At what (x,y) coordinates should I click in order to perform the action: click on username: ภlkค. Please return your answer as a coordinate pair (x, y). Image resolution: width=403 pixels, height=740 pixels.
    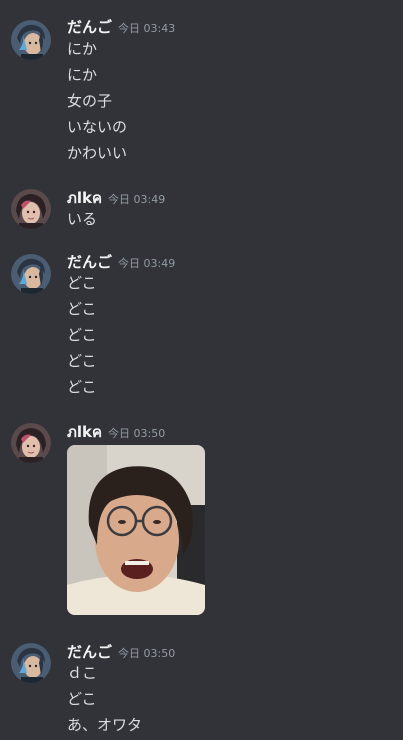
    Looking at the image, I should click on (84, 432).